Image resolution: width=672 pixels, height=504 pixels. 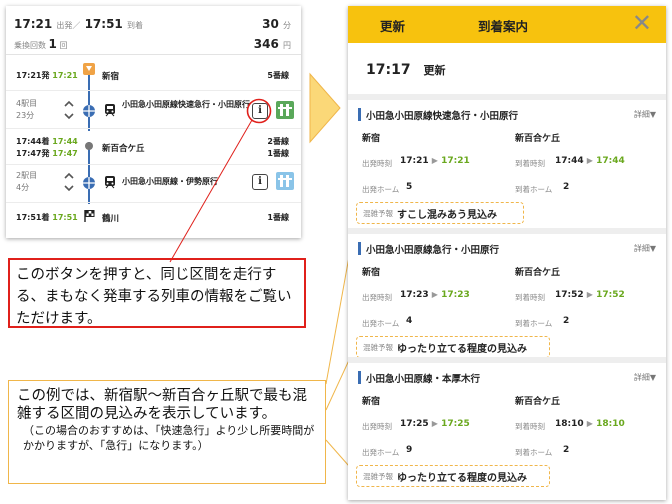 What do you see at coordinates (590, 161) in the screenshot?
I see `arr-time-value: 17:44 ▶ 17:44` at bounding box center [590, 161].